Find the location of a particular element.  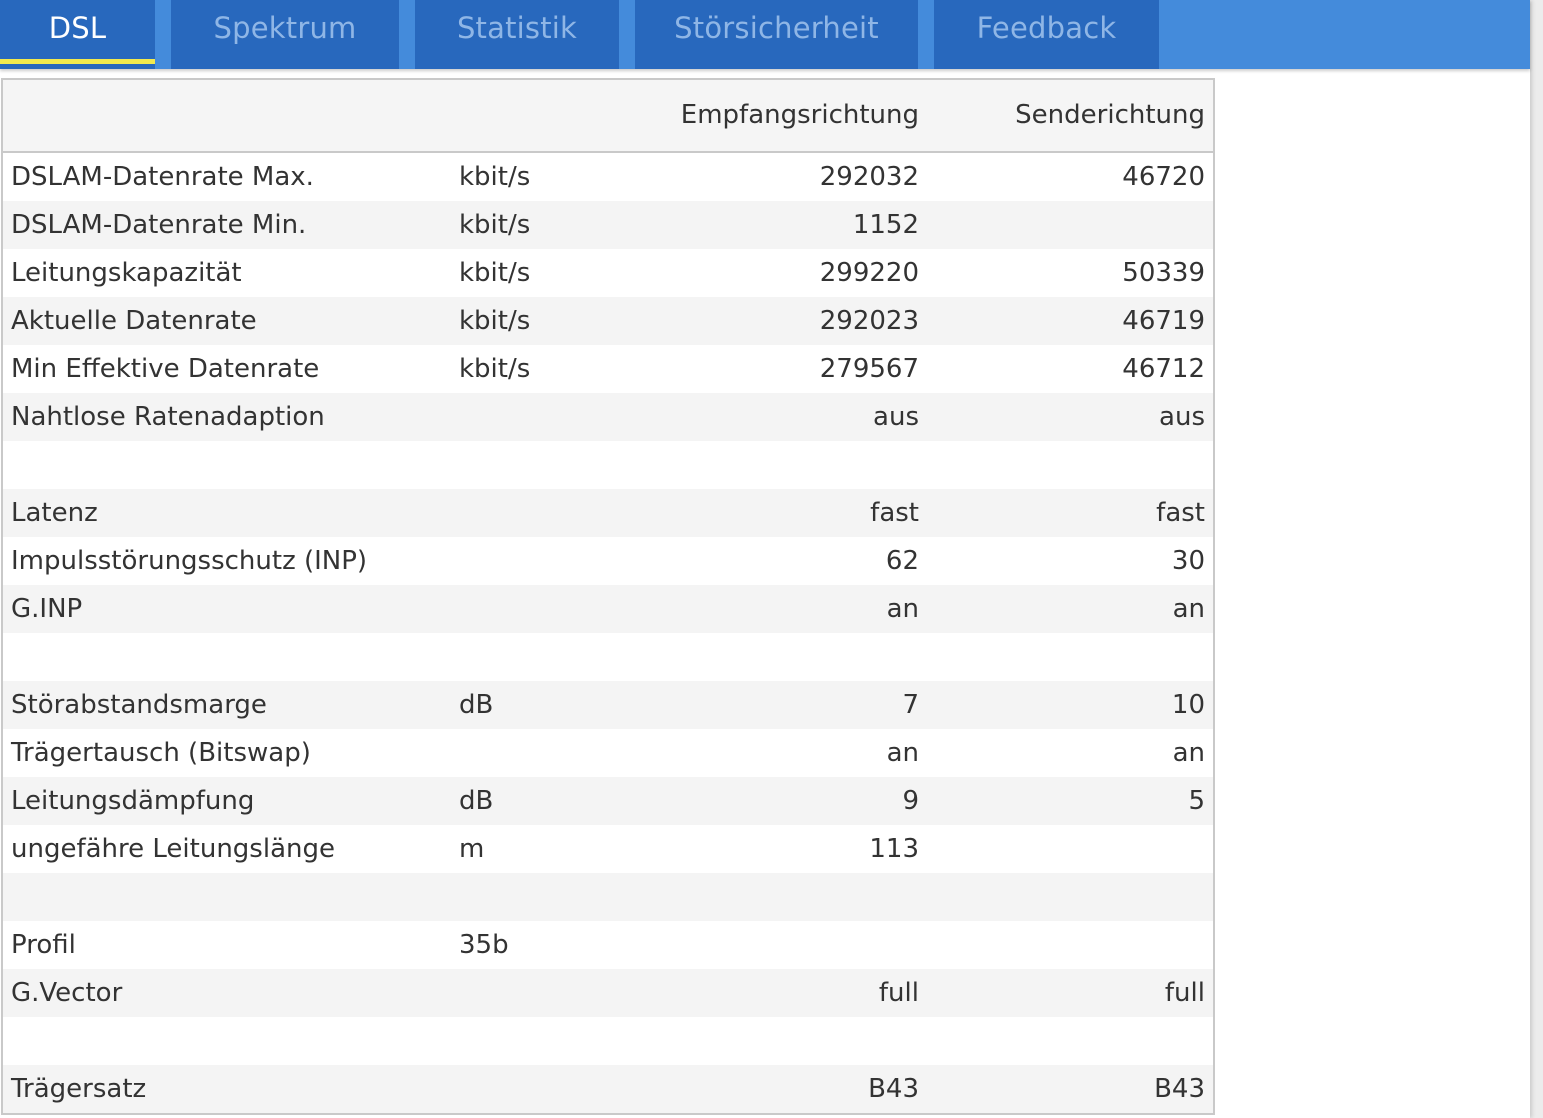

table-row: G.Vector full full is located at coordinates (608, 993).